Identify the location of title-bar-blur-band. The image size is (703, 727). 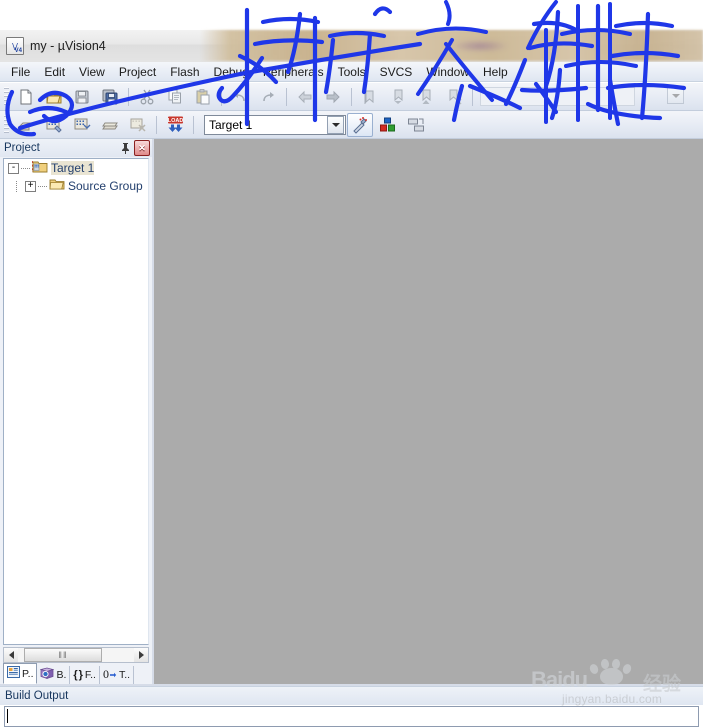
(451, 45).